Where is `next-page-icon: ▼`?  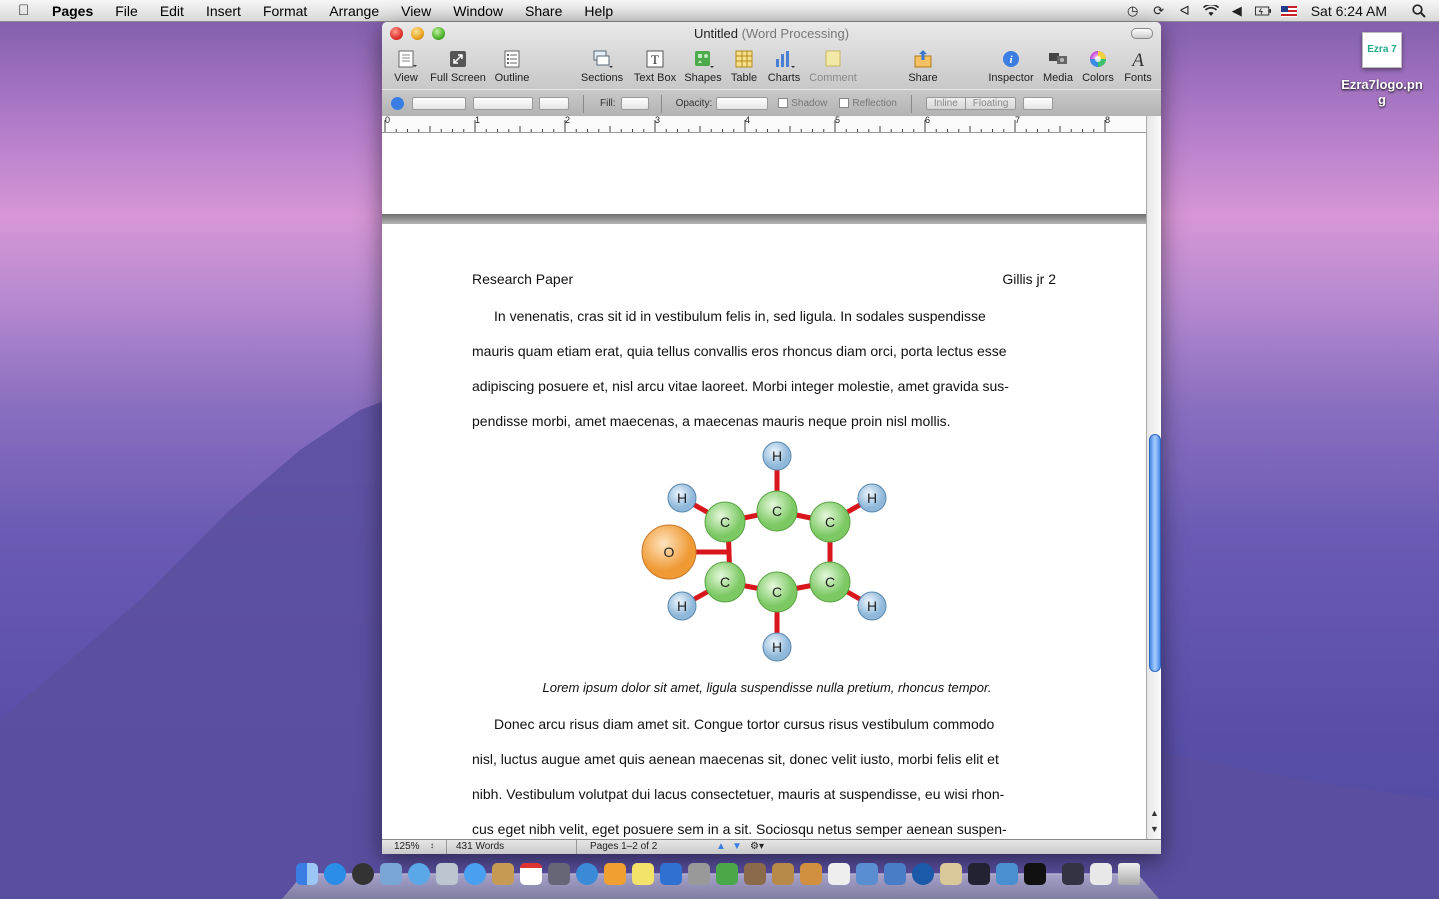 next-page-icon: ▼ is located at coordinates (737, 846).